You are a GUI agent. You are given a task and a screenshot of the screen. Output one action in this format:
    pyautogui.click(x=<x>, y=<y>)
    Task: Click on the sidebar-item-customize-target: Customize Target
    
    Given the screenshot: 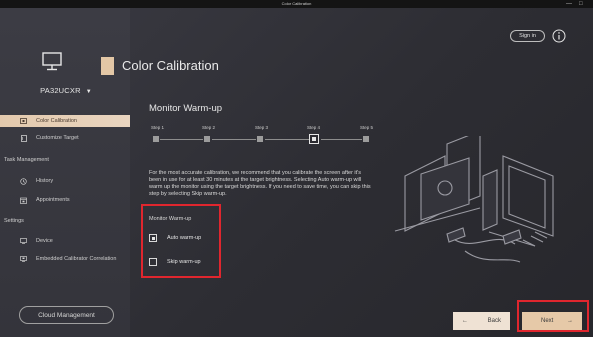 What is the action you would take?
    pyautogui.click(x=65, y=138)
    